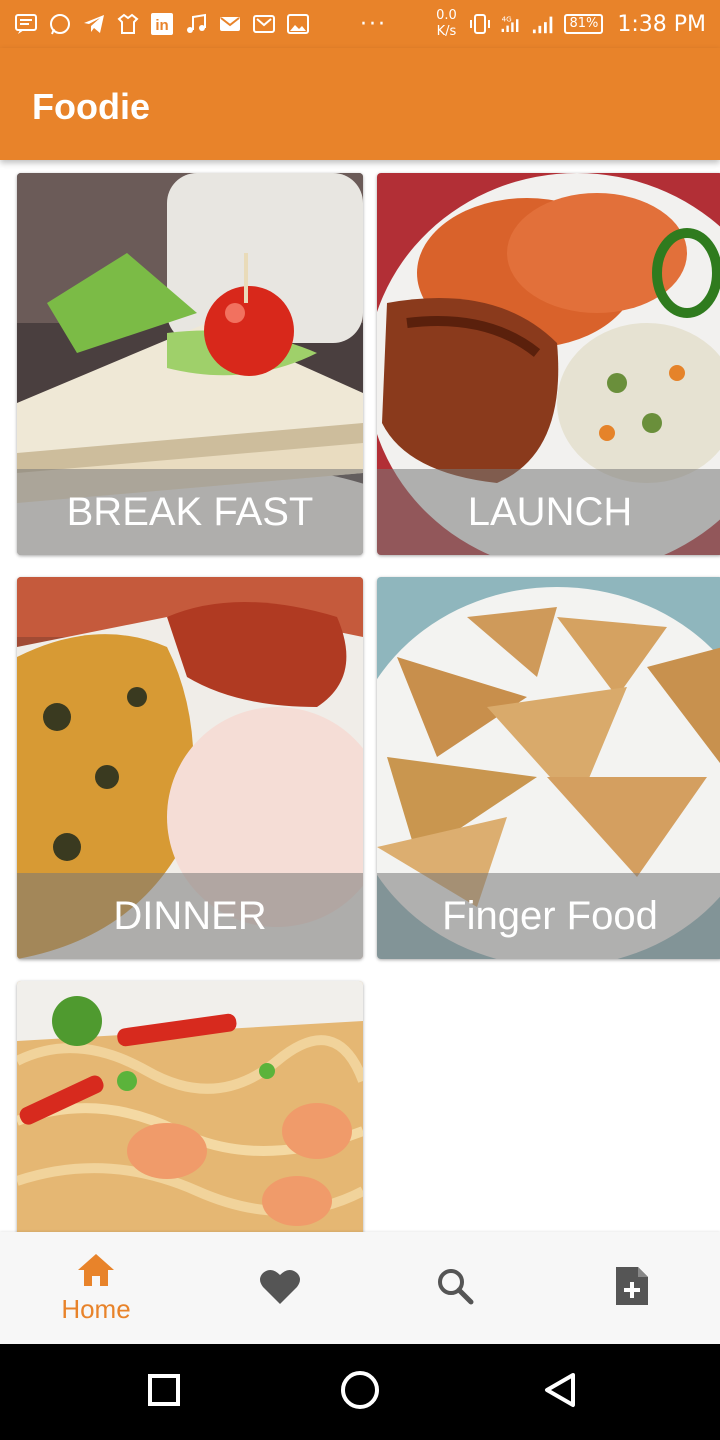  I want to click on category-label: Finger Food, so click(550, 915).